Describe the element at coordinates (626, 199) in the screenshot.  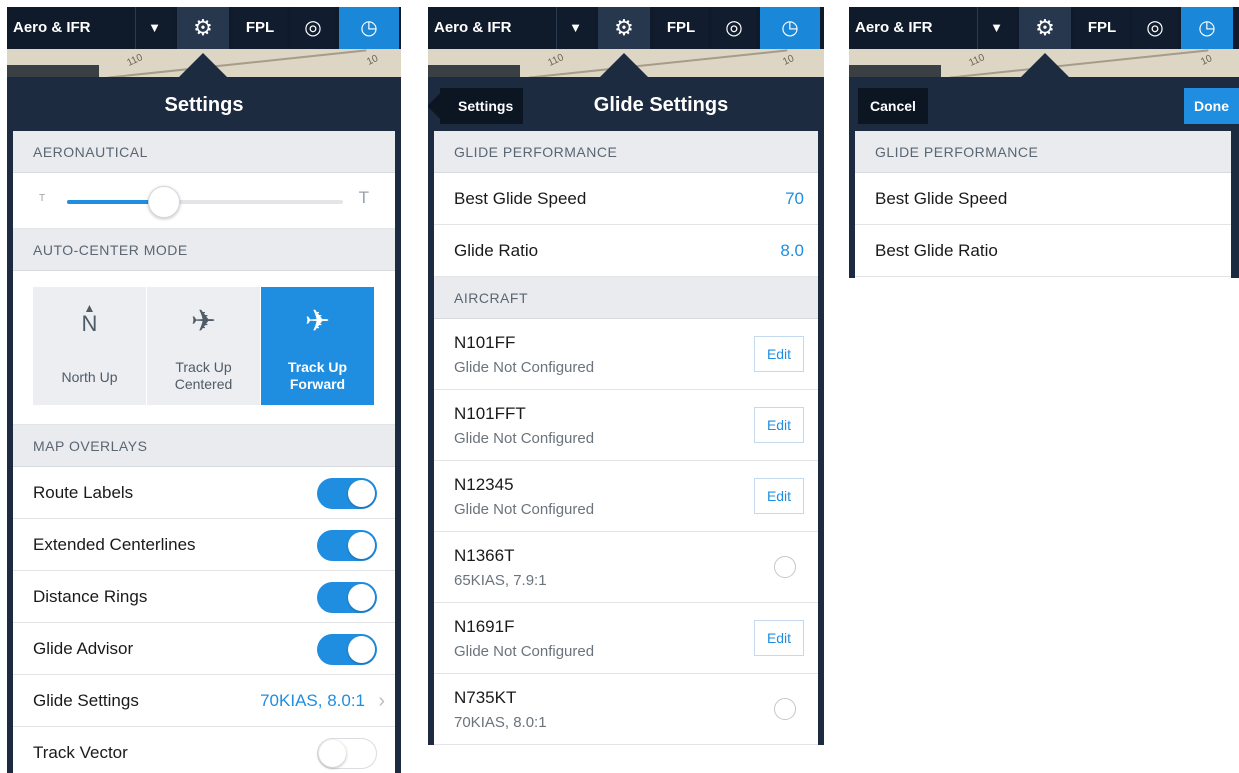
I see `best-glide-speed-row: Best Glide Speed 70` at that location.